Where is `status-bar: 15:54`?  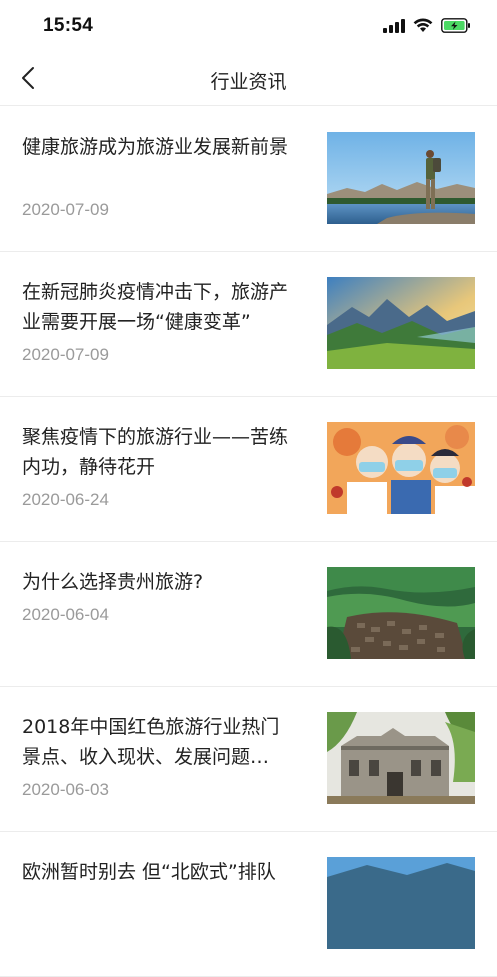 status-bar: 15:54 is located at coordinates (248, 27).